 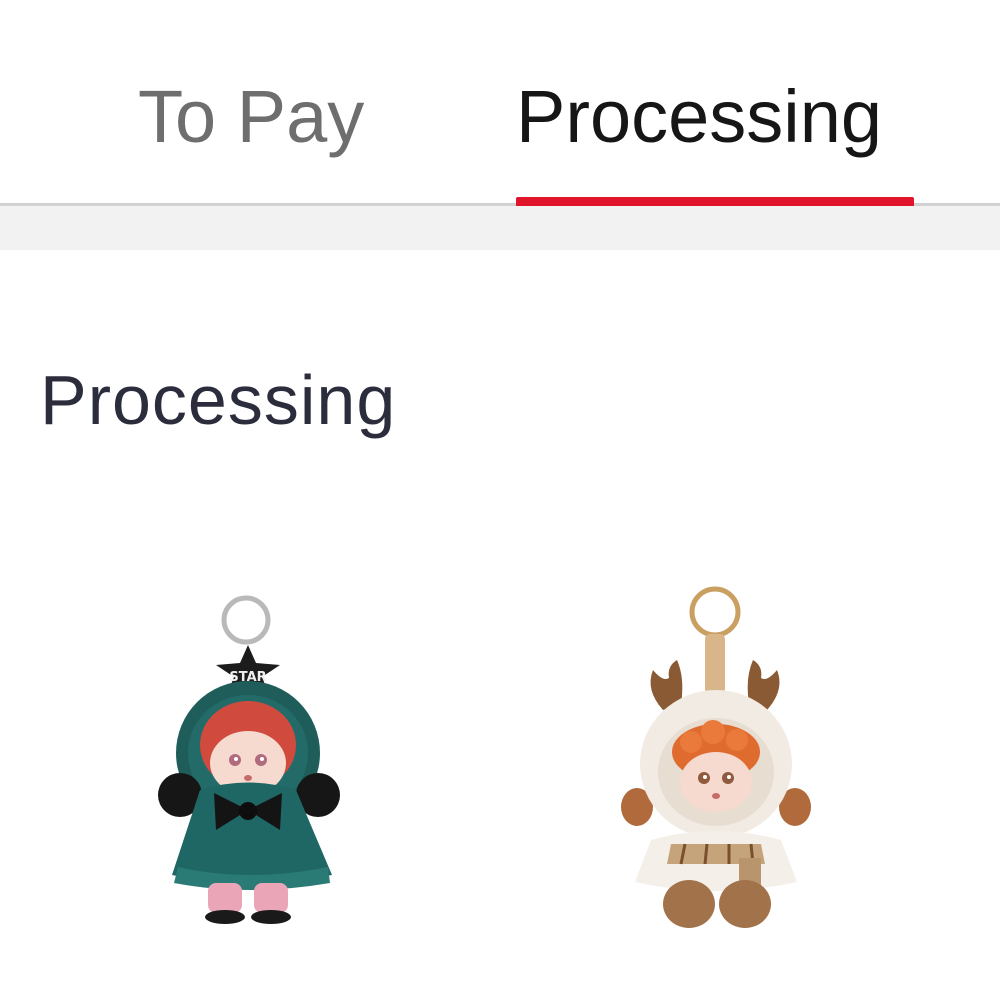 I want to click on section-separator, so click(x=500, y=228).